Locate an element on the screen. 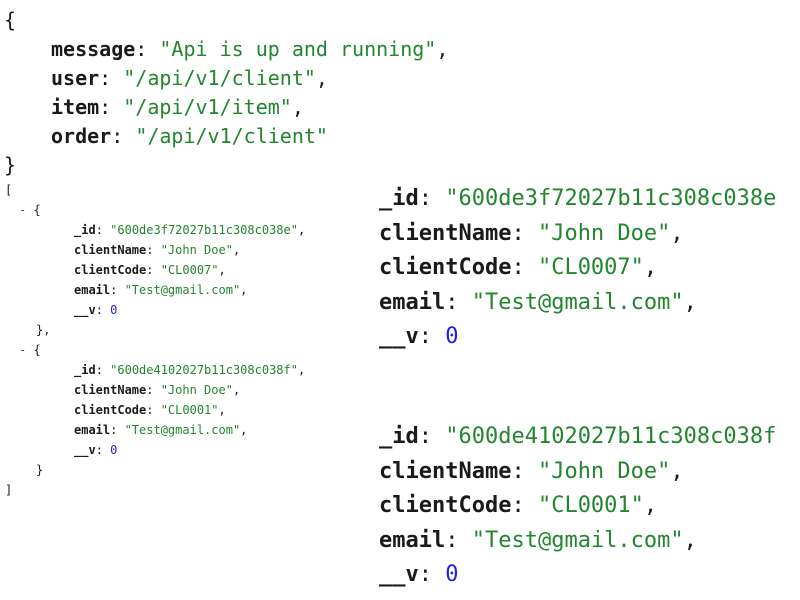 The width and height of the screenshot is (800, 600). object-close: }, is located at coordinates (43, 330).